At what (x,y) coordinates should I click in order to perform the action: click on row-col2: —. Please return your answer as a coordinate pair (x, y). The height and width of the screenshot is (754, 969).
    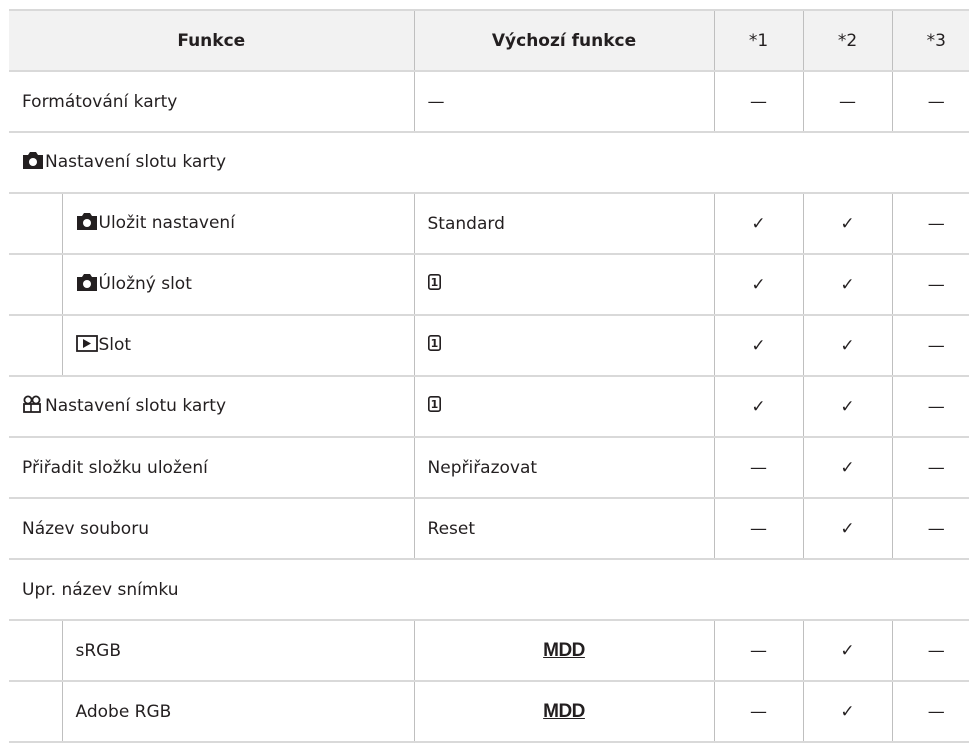
    Looking at the image, I should click on (847, 102).